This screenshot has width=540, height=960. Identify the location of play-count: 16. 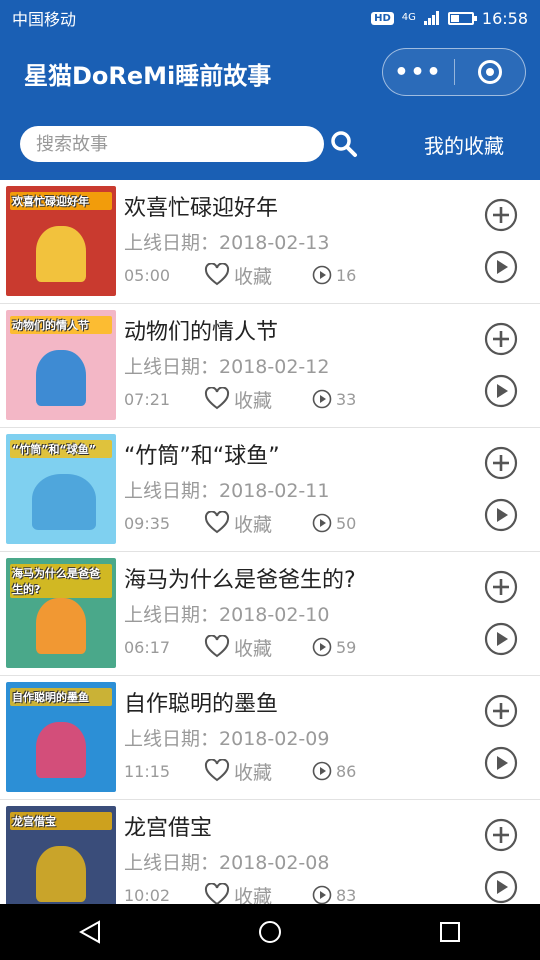
(334, 275).